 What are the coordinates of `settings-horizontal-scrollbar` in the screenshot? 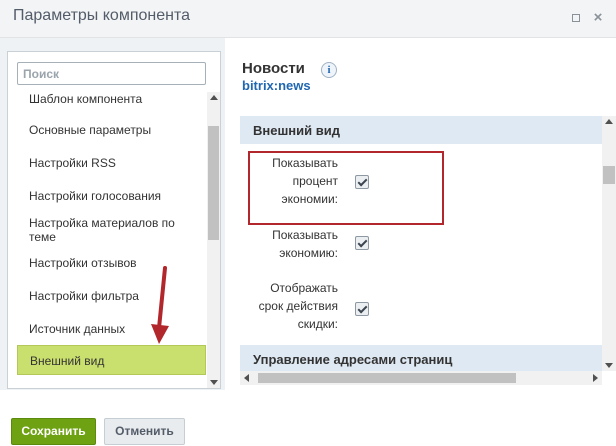 It's located at (421, 378).